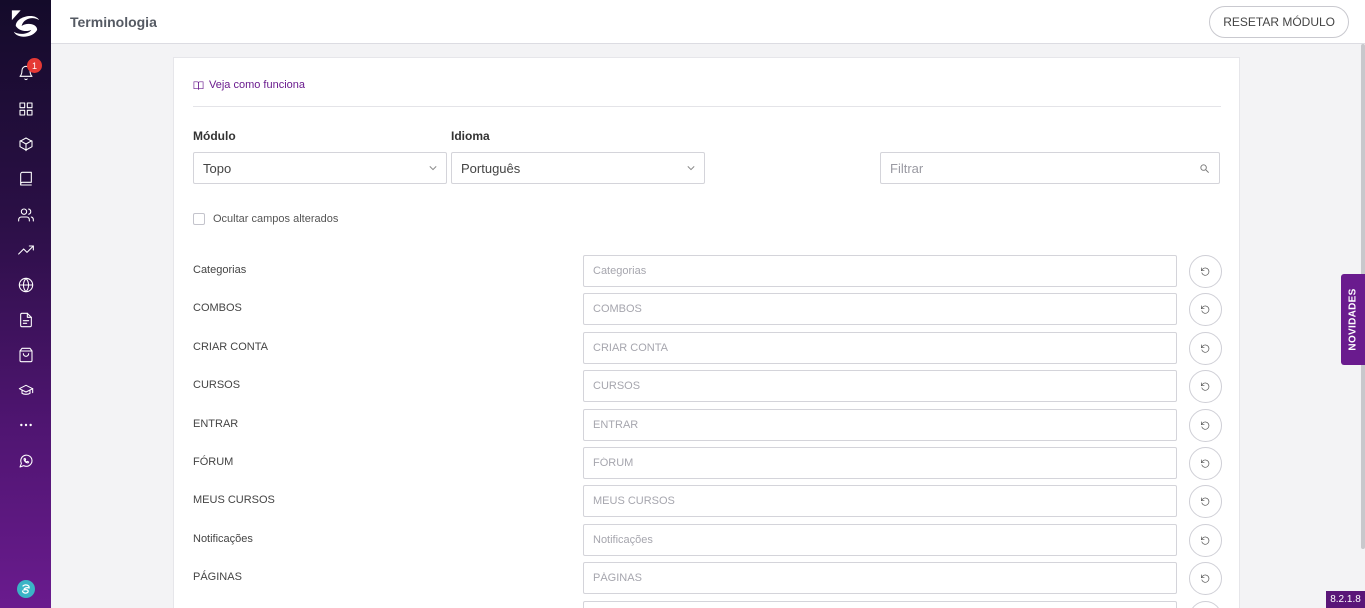  I want to click on term-row: ENTRAR, so click(707, 425).